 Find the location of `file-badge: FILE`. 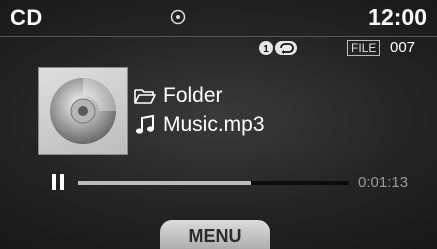

file-badge: FILE is located at coordinates (364, 48).